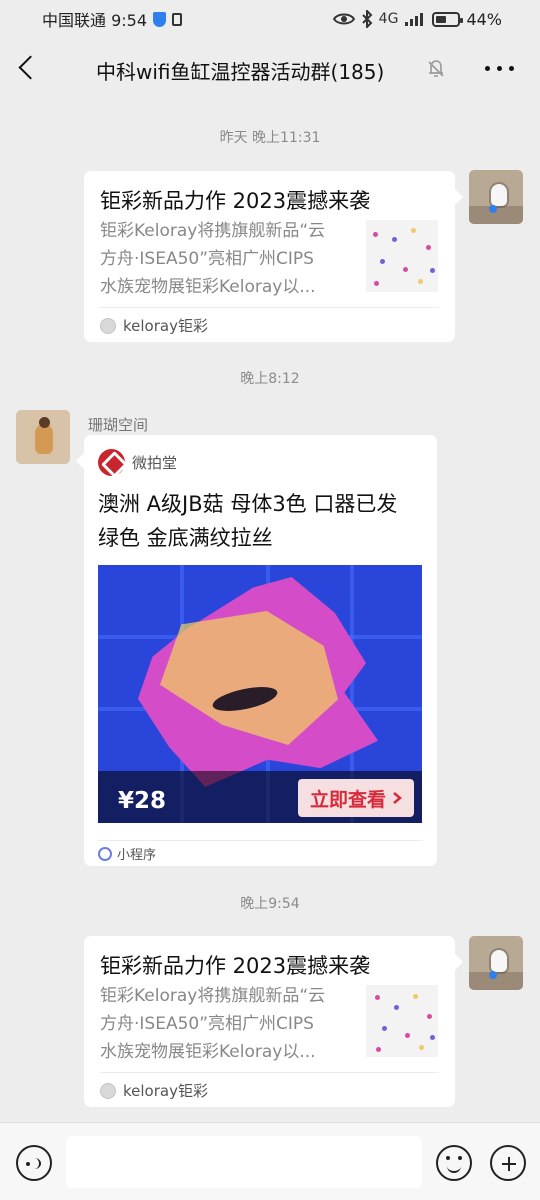 The height and width of the screenshot is (1200, 540). Describe the element at coordinates (343, 19) in the screenshot. I see `eye-icon` at that location.